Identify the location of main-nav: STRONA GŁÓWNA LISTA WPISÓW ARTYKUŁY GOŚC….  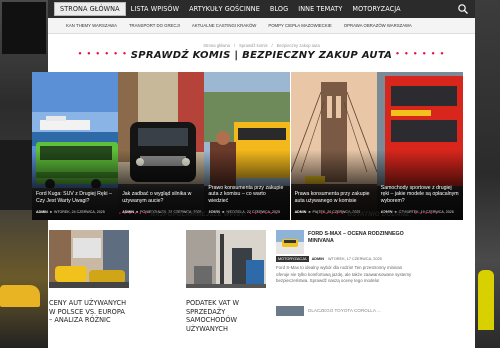
(261, 9).